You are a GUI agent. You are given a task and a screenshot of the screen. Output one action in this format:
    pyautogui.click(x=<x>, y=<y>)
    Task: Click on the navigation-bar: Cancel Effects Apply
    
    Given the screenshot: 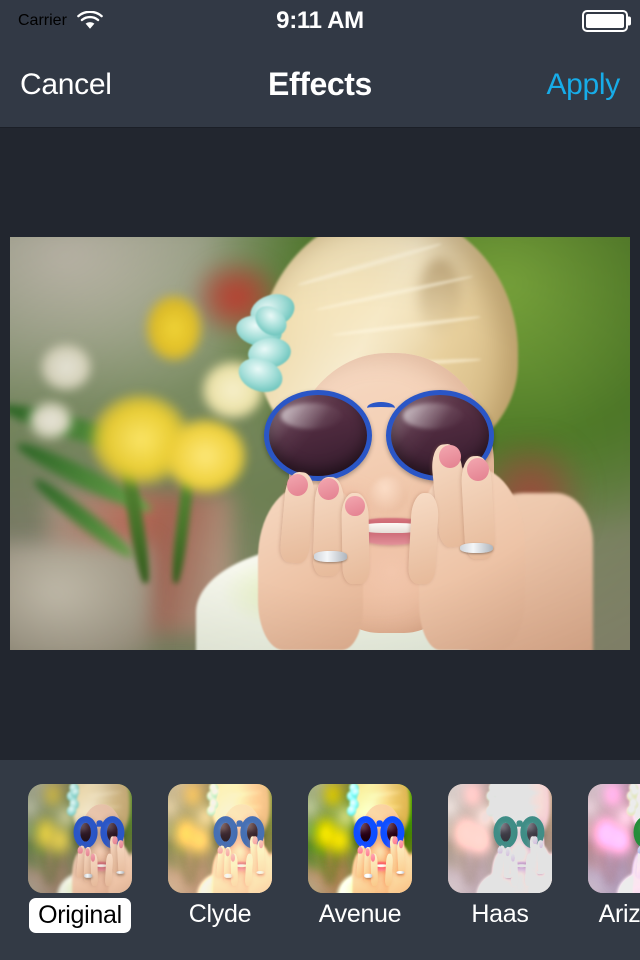 What is the action you would take?
    pyautogui.click(x=320, y=85)
    